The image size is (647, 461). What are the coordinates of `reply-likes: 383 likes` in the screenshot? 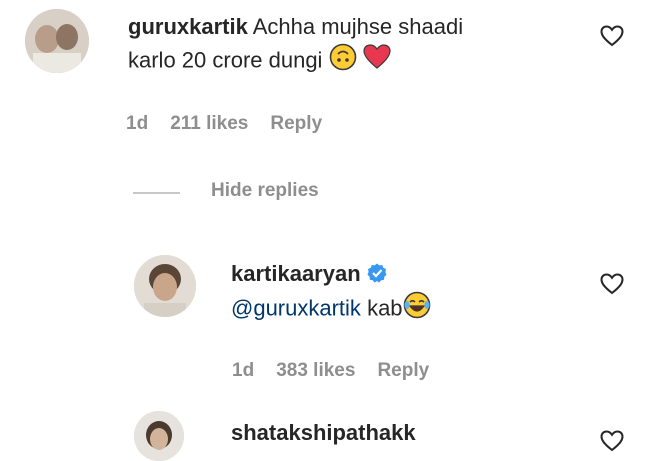 It's located at (315, 371).